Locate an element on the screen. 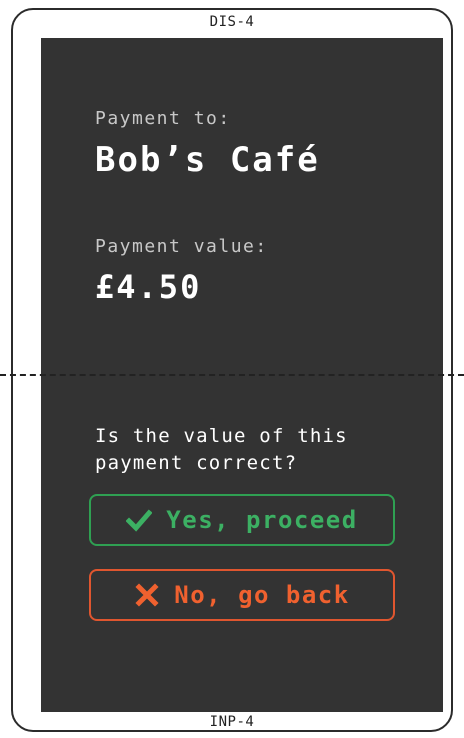 The width and height of the screenshot is (464, 738). check-icon is located at coordinates (139, 520).